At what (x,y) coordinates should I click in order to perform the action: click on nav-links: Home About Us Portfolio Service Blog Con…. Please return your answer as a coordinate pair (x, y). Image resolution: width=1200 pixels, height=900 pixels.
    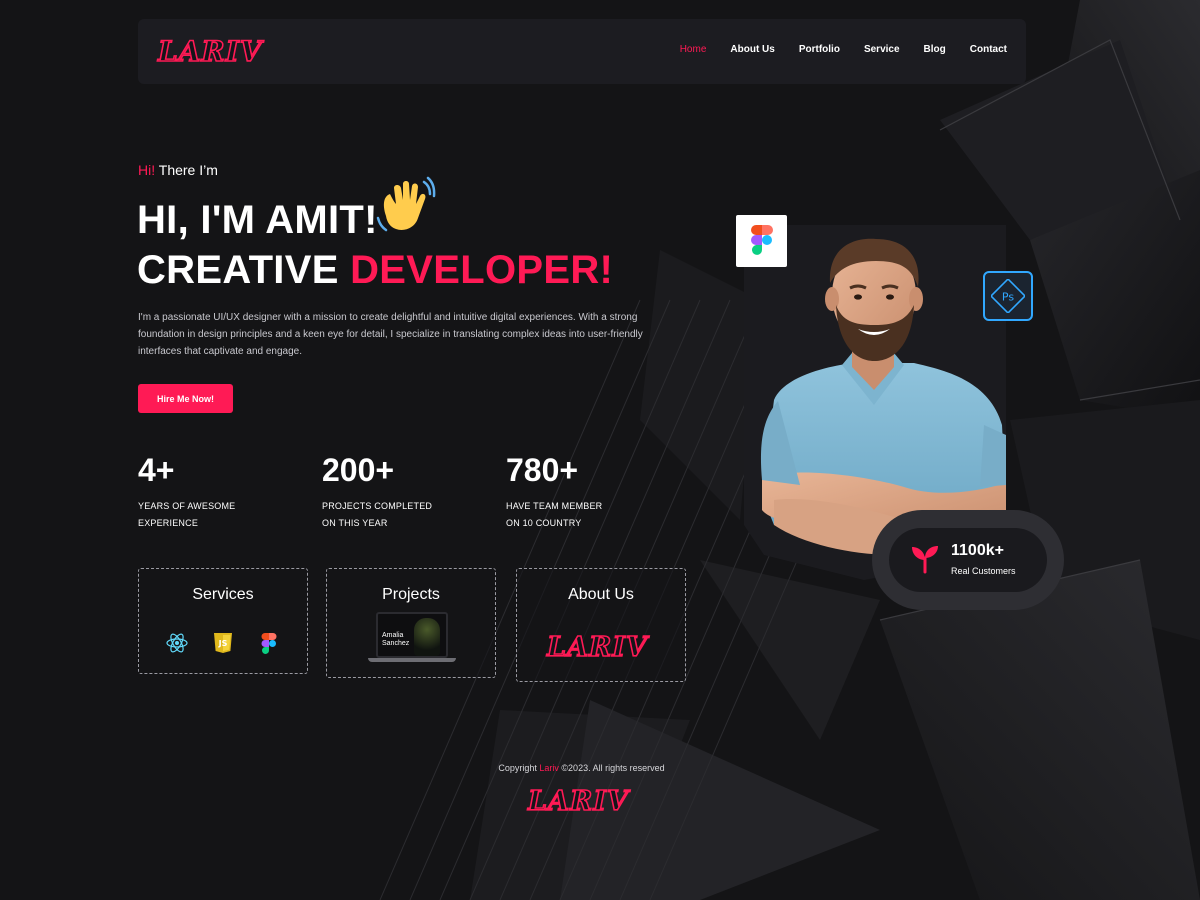
    Looking at the image, I should click on (843, 49).